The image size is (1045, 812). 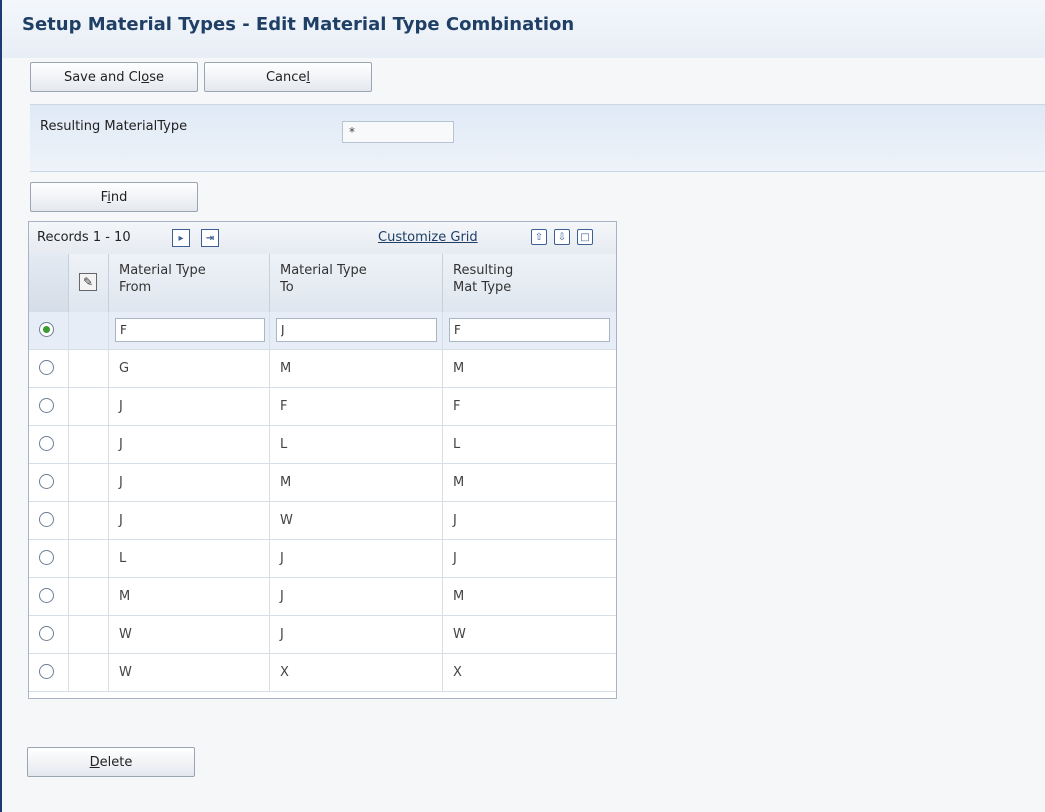 I want to click on to-cell: F, so click(x=356, y=406).